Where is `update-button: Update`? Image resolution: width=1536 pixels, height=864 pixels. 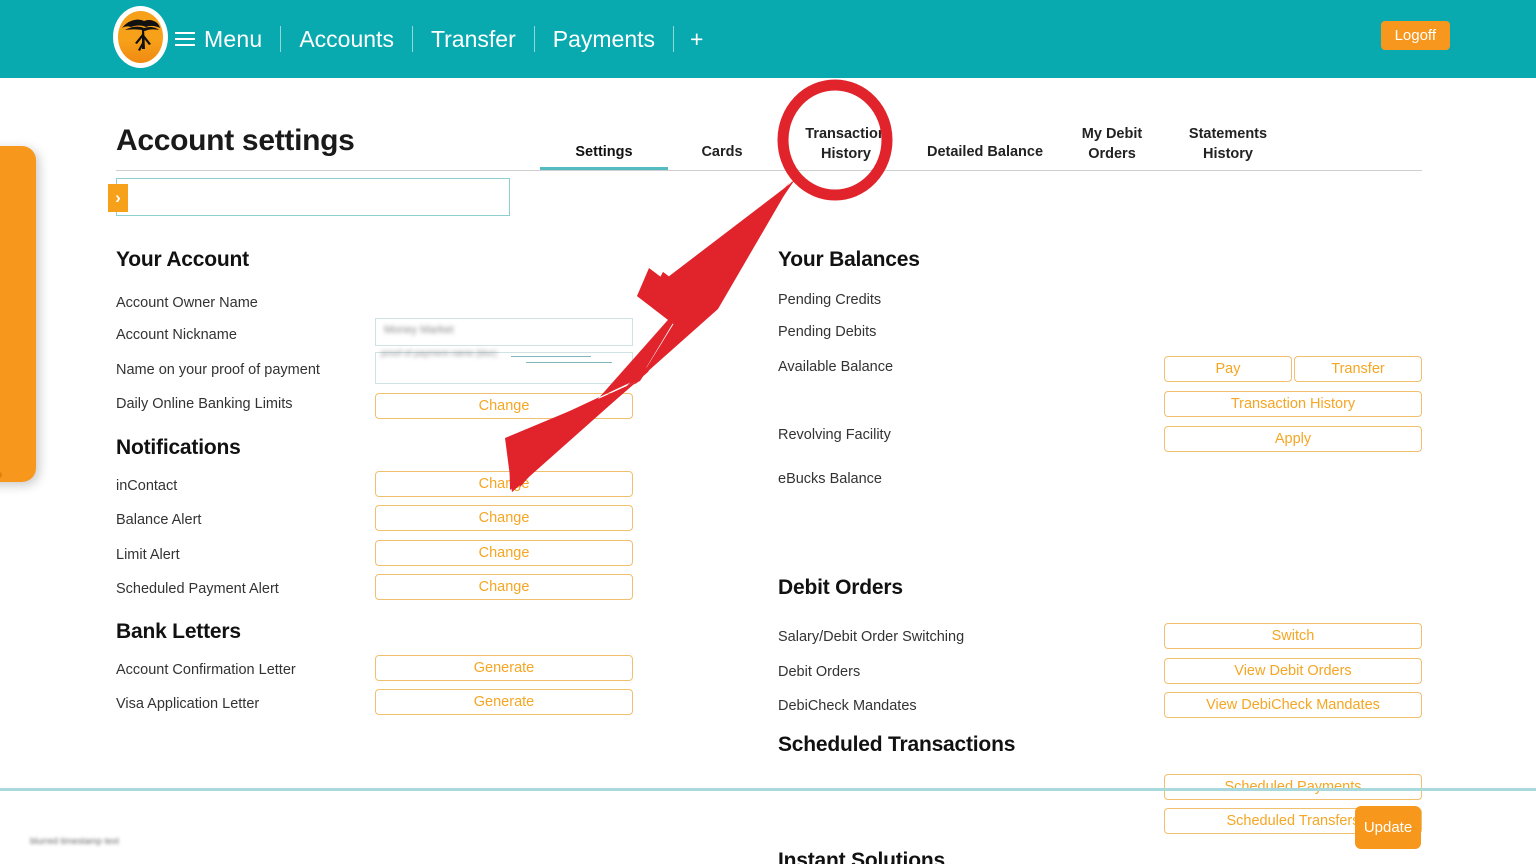 update-button: Update is located at coordinates (1388, 827).